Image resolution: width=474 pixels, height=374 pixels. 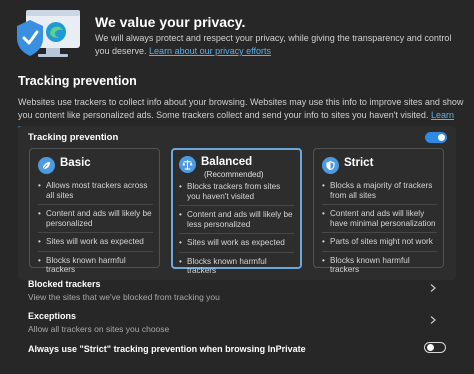 What do you see at coordinates (379, 244) in the screenshot?
I see `list-item: Parts of sites might not work` at bounding box center [379, 244].